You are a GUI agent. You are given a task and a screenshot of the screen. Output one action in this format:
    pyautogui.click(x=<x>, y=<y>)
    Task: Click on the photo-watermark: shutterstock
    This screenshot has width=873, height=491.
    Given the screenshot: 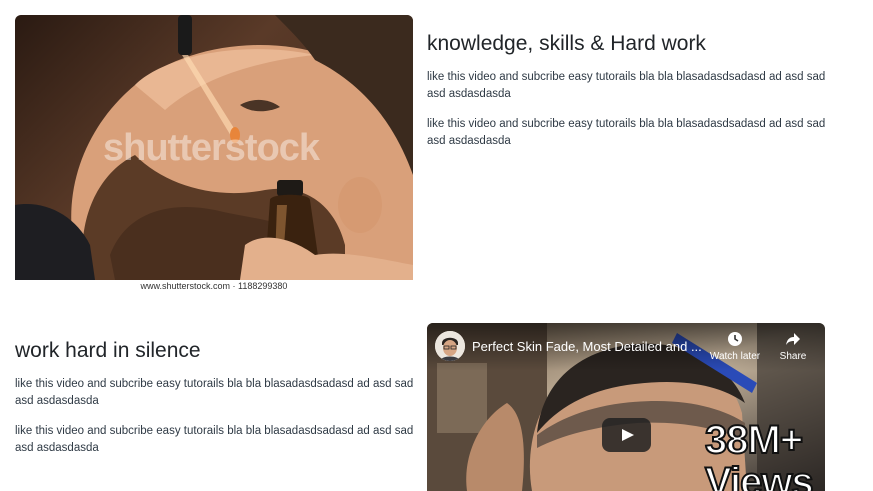 What is the action you would take?
    pyautogui.click(x=211, y=148)
    